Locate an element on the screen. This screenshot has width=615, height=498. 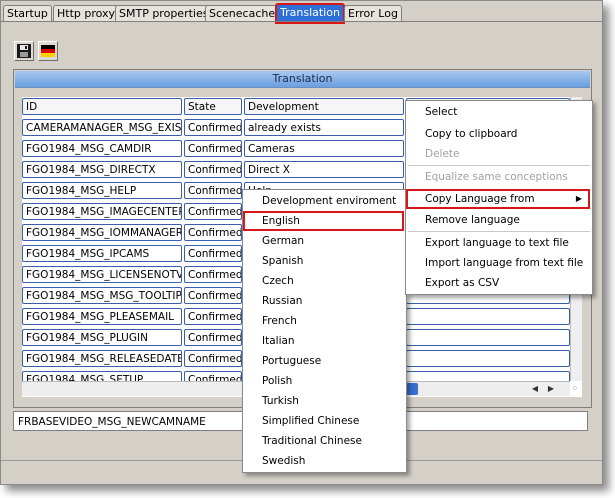
submenu-item-czech: Czech is located at coordinates (323, 281).